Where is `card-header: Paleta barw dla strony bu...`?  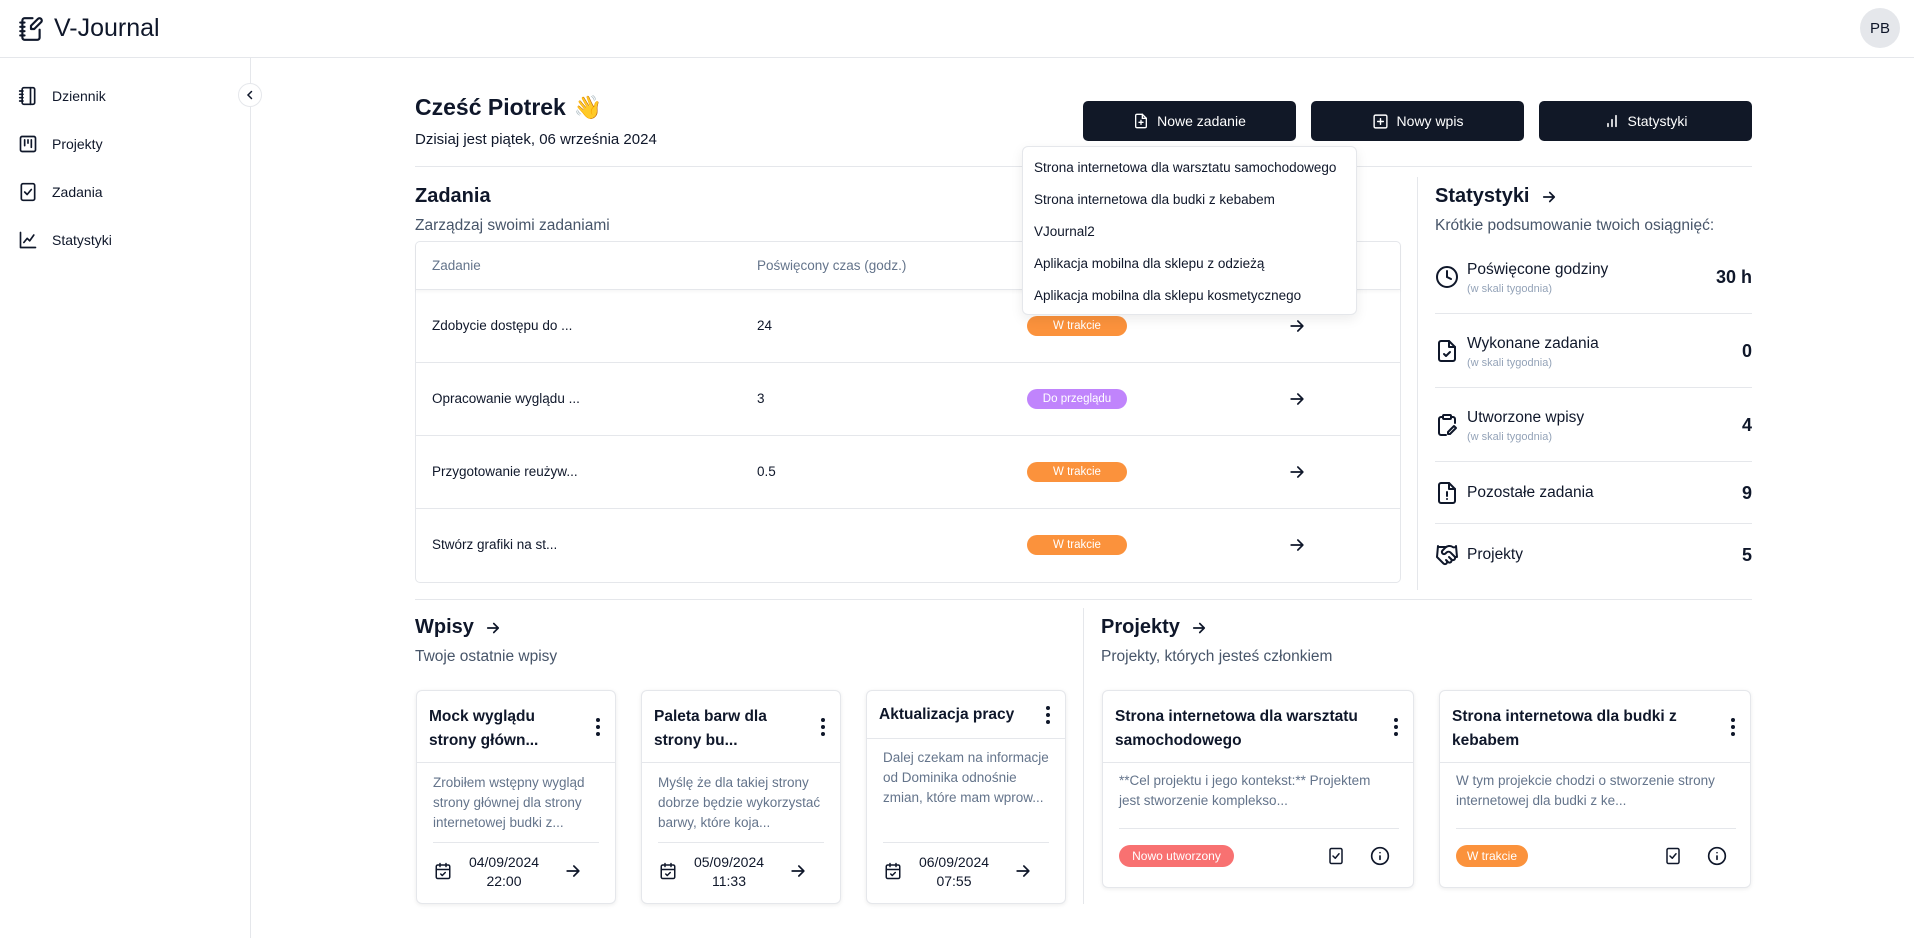
card-header: Paleta barw dla strony bu... is located at coordinates (741, 727).